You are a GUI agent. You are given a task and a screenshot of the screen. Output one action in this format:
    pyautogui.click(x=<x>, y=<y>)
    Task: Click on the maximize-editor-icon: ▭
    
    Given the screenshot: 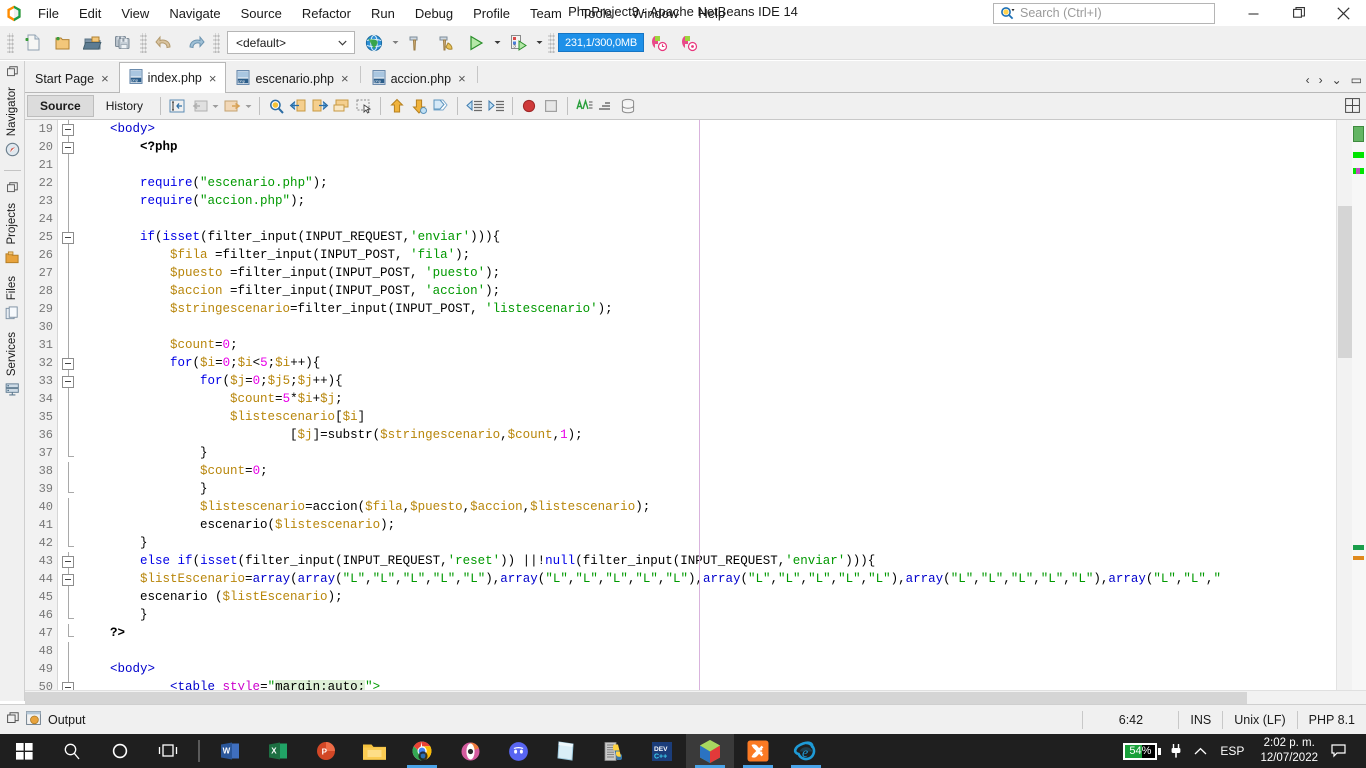 What is the action you would take?
    pyautogui.click(x=1356, y=80)
    